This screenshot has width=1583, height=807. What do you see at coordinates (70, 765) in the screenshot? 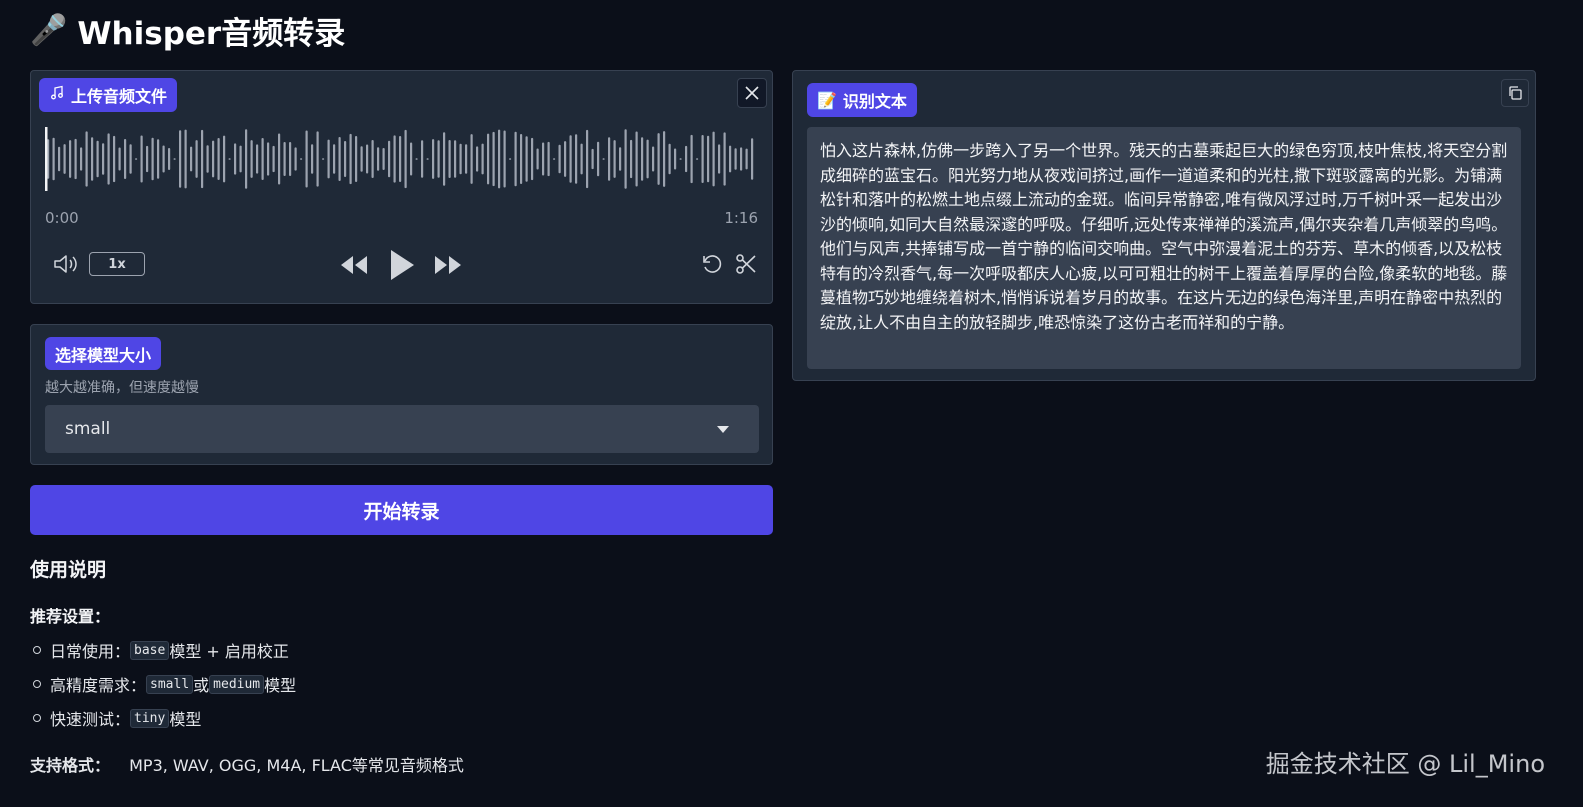
I see `supported-formats-label: 支持格式：` at bounding box center [70, 765].